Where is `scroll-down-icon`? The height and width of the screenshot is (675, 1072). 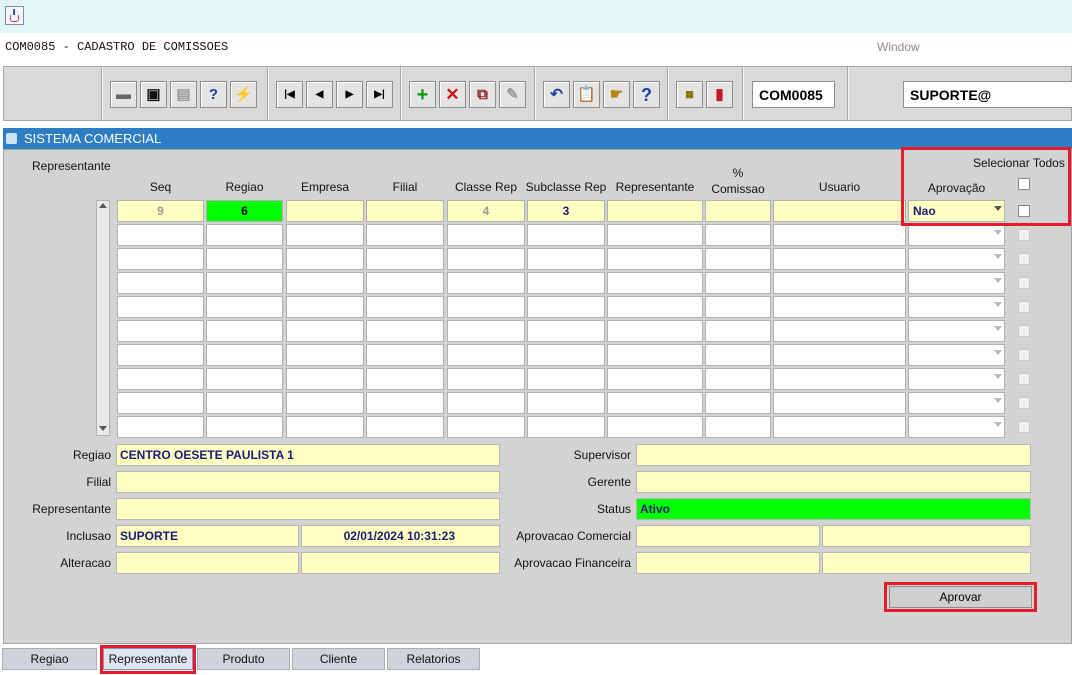
scroll-down-icon is located at coordinates (103, 428).